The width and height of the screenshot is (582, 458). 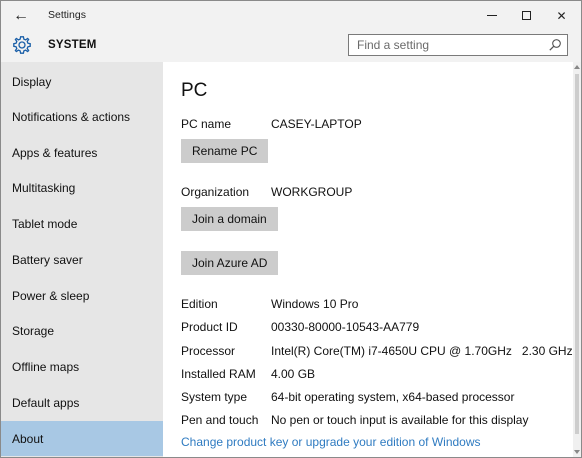 I want to click on sidebar-item-storage: Storage, so click(x=82, y=330).